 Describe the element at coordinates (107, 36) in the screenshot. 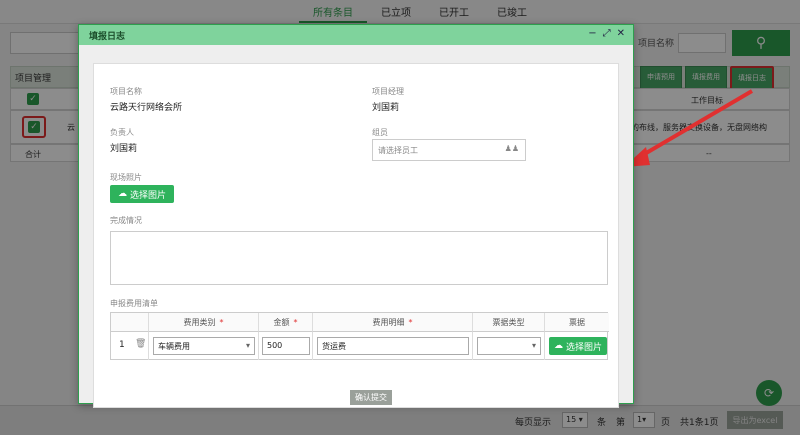

I see `dialog-title: 填报日志` at that location.